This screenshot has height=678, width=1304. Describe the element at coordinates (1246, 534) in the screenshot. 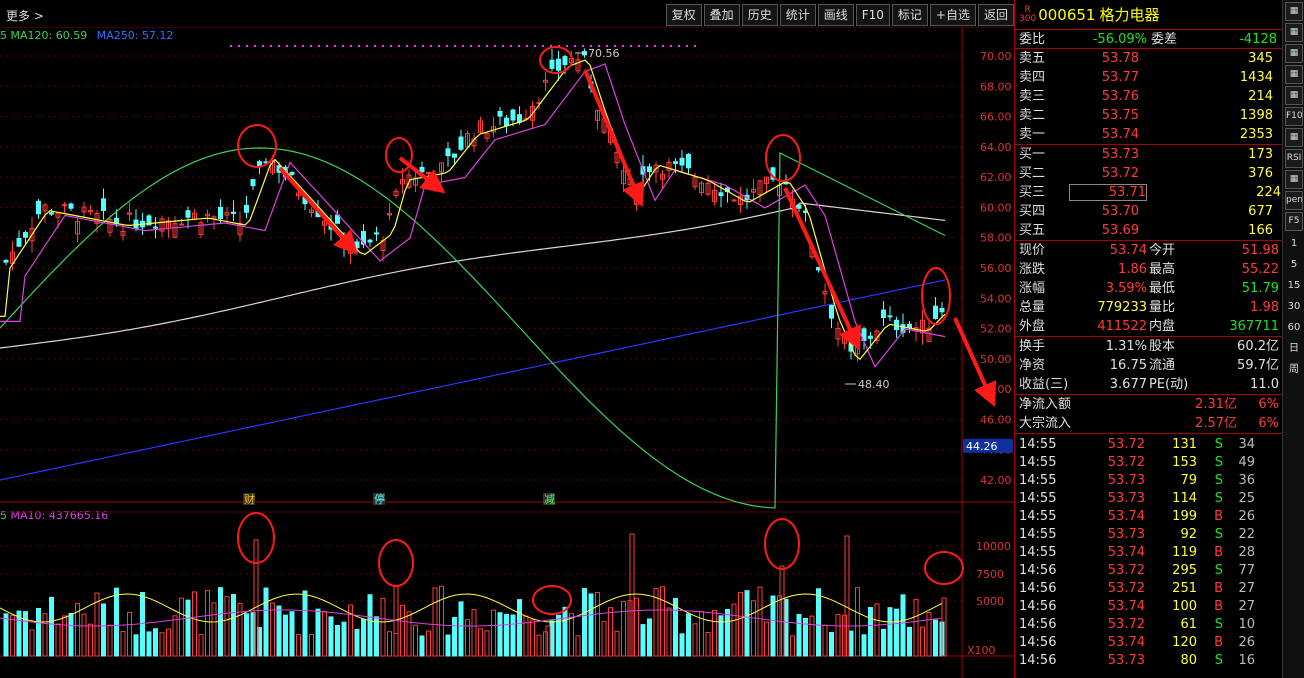

I see `tick-count: 22` at that location.